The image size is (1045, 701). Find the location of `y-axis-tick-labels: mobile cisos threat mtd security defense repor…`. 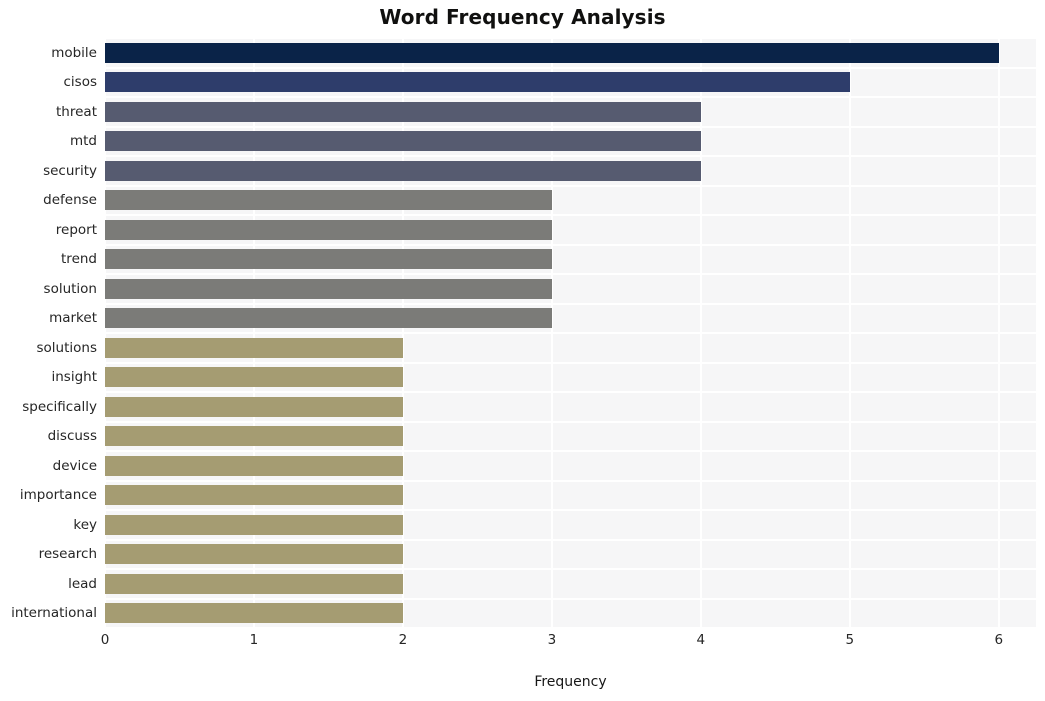

y-axis-tick-labels: mobile cisos threat mtd security defense repor… is located at coordinates (52, 333).